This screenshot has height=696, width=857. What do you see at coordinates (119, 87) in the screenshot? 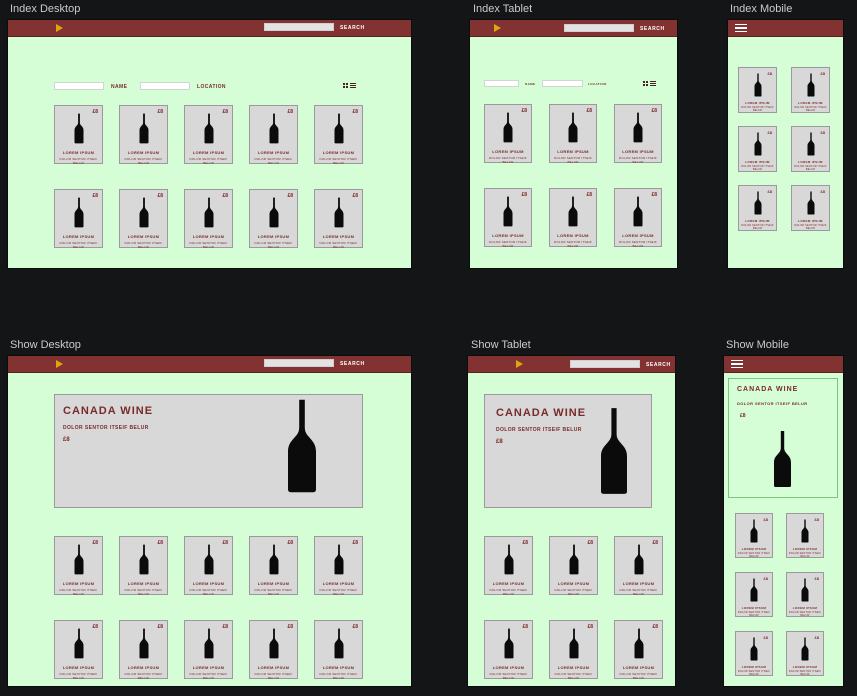
I see `name-filter-label: NAME` at bounding box center [119, 87].